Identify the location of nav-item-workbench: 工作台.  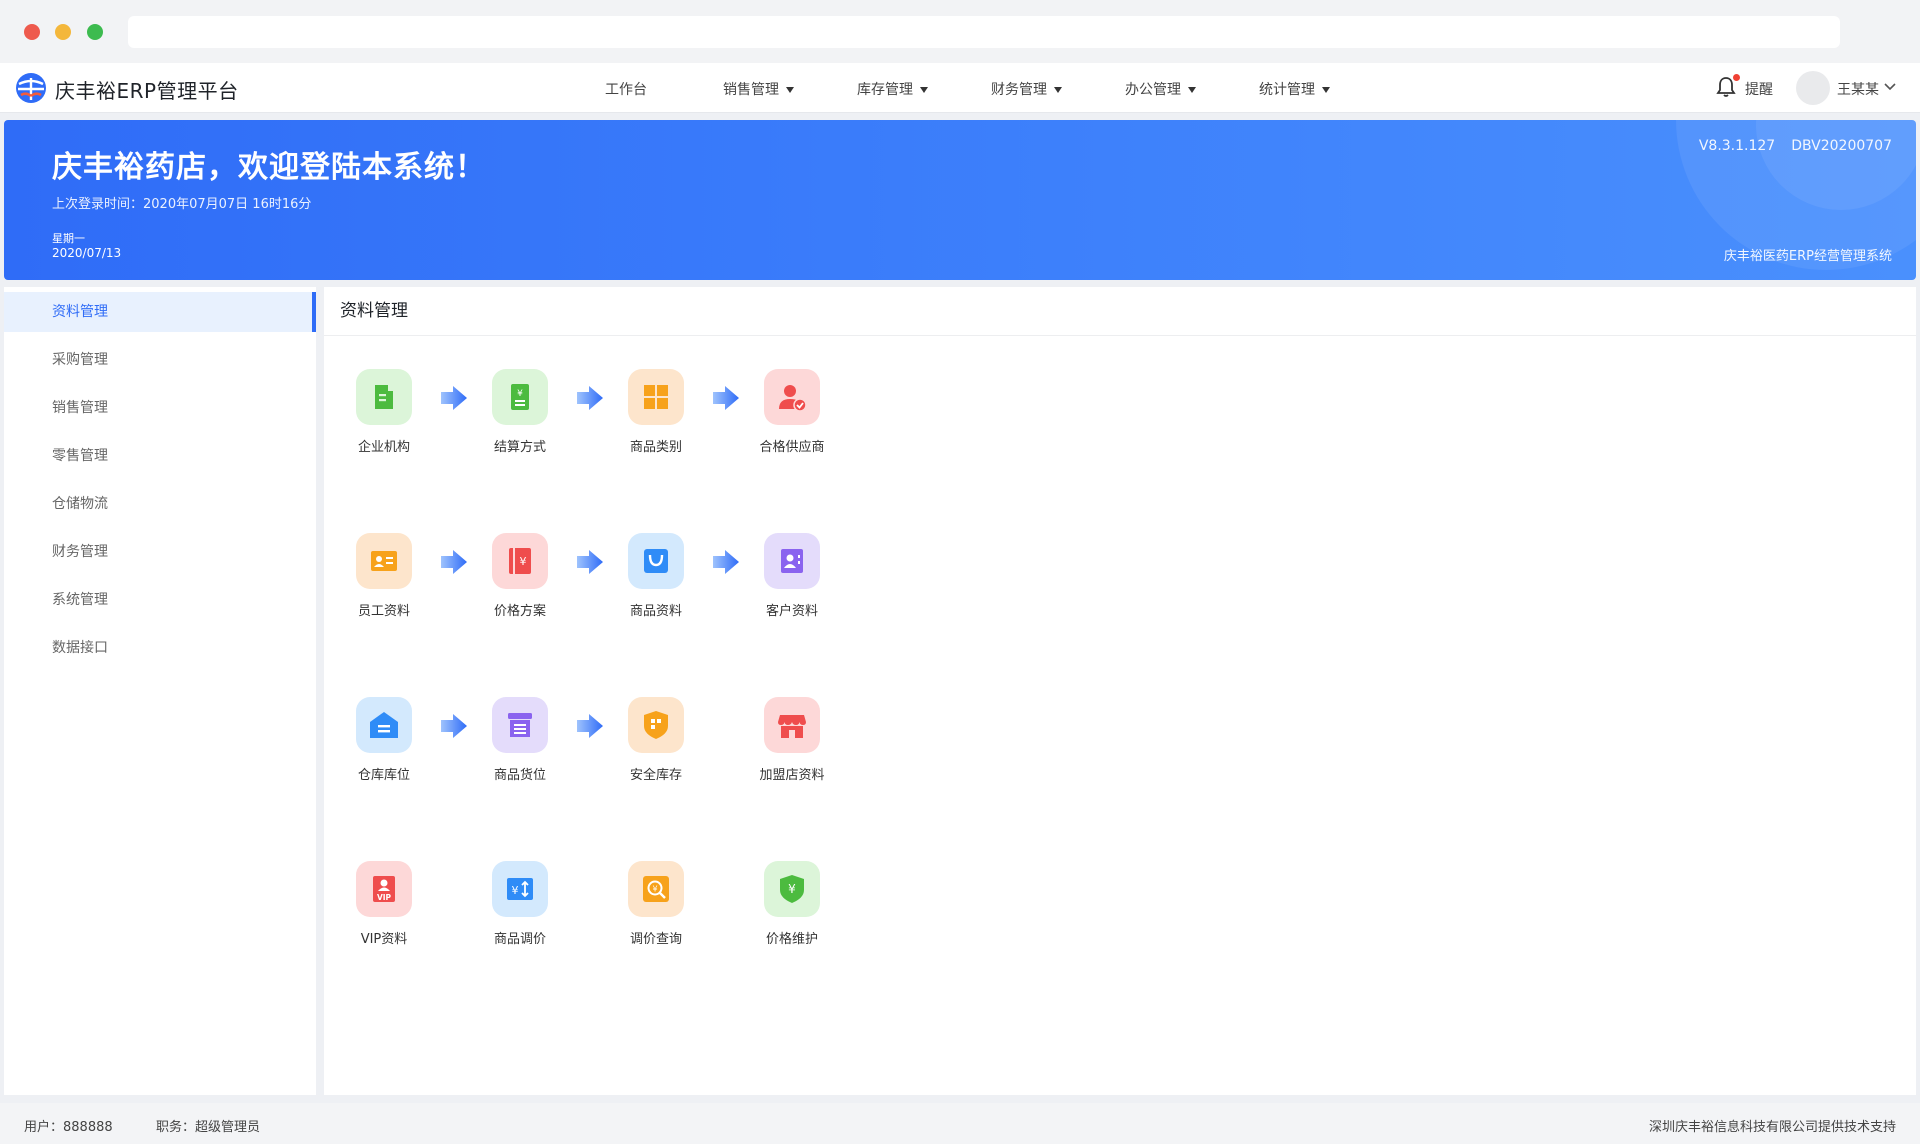
(626, 89).